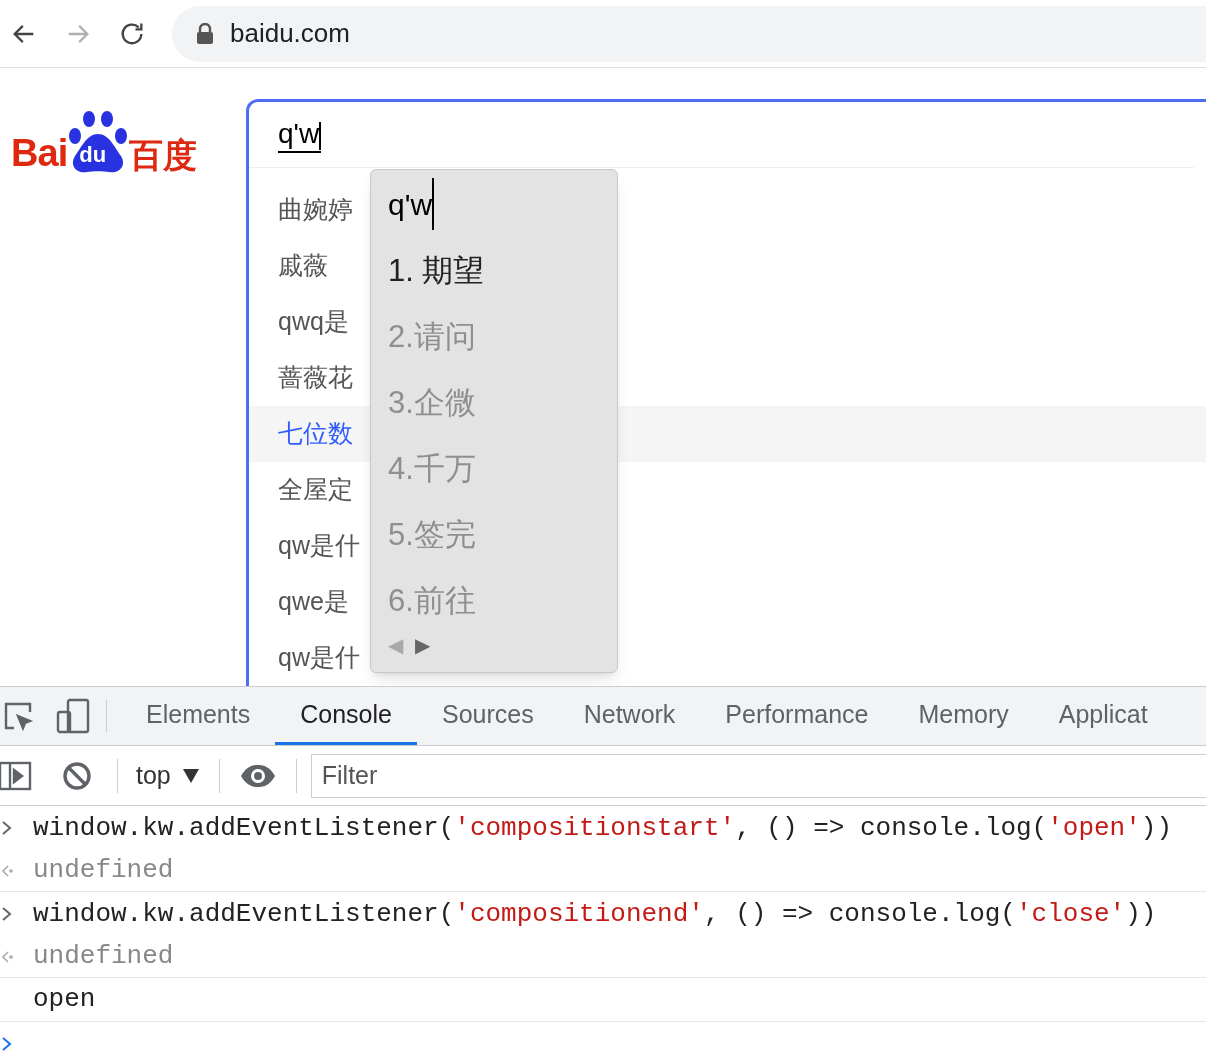  I want to click on dropdown-caret-icon, so click(190, 775).